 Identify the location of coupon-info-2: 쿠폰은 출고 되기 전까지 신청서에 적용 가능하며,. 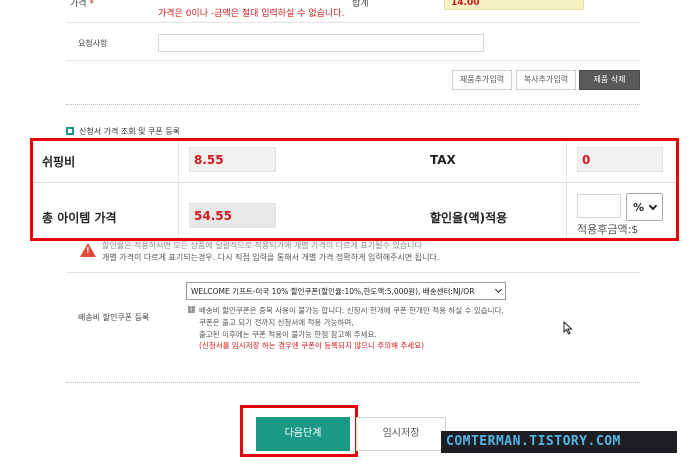
(276, 322).